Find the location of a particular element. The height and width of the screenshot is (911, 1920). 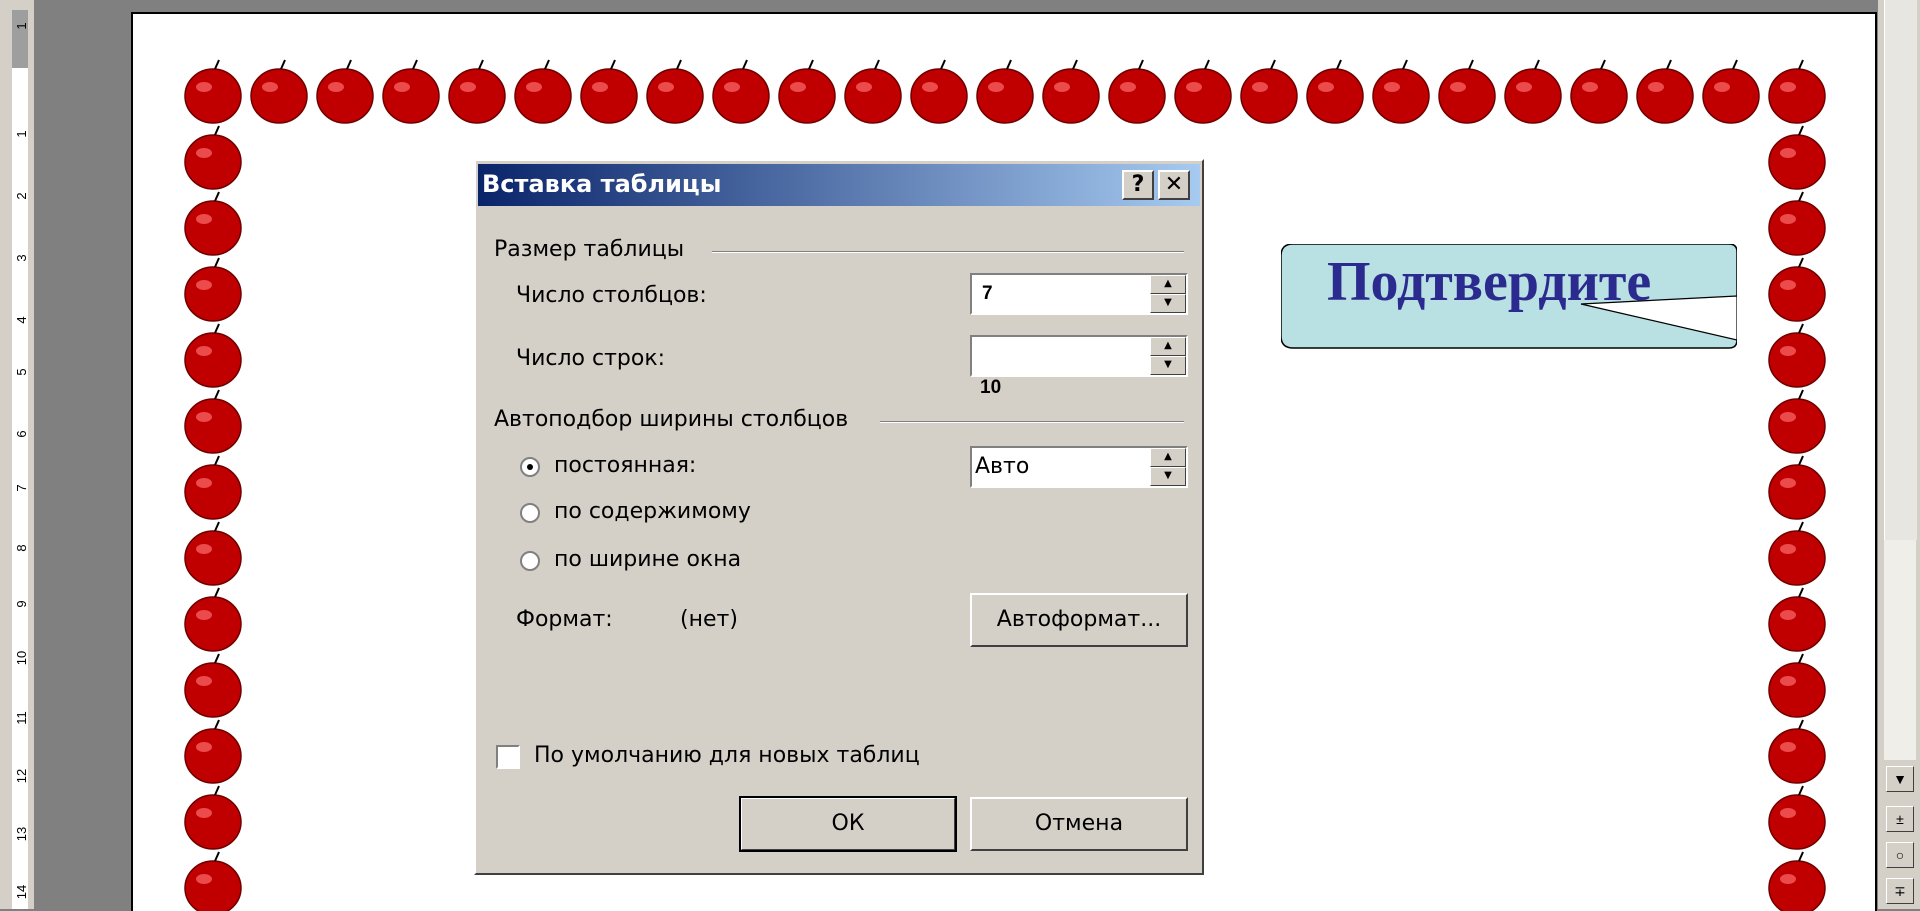

scroll-down-button: ▼ is located at coordinates (1900, 779).